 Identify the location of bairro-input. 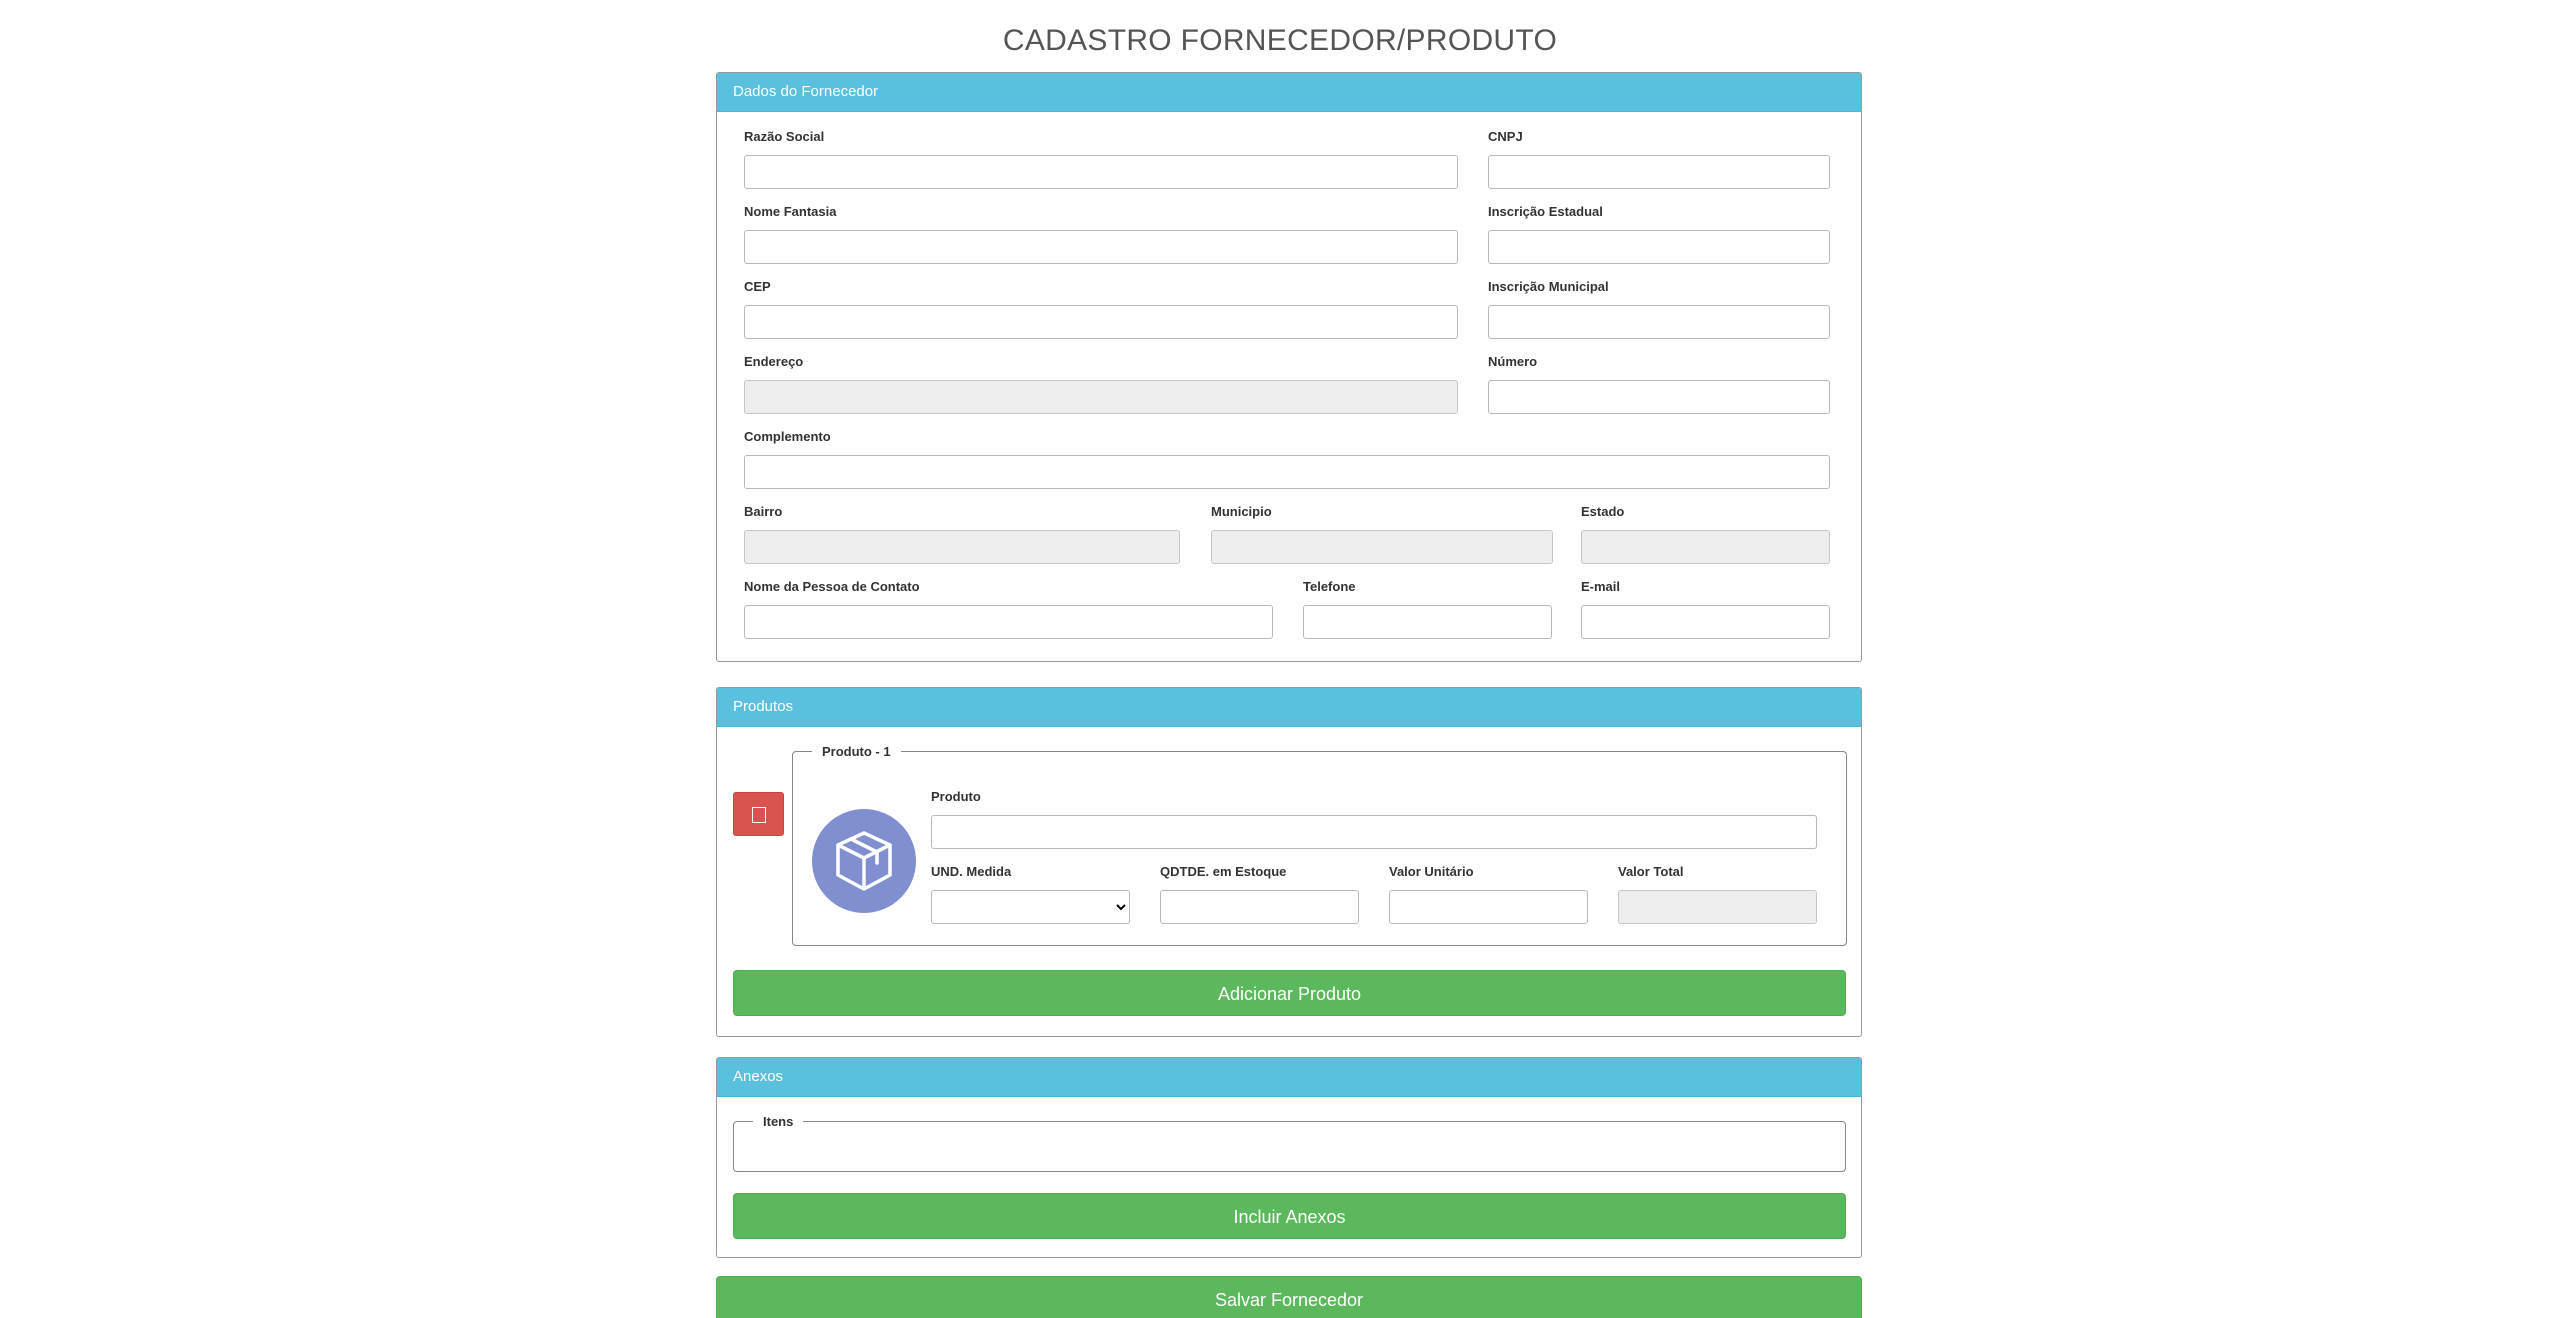
(962, 547).